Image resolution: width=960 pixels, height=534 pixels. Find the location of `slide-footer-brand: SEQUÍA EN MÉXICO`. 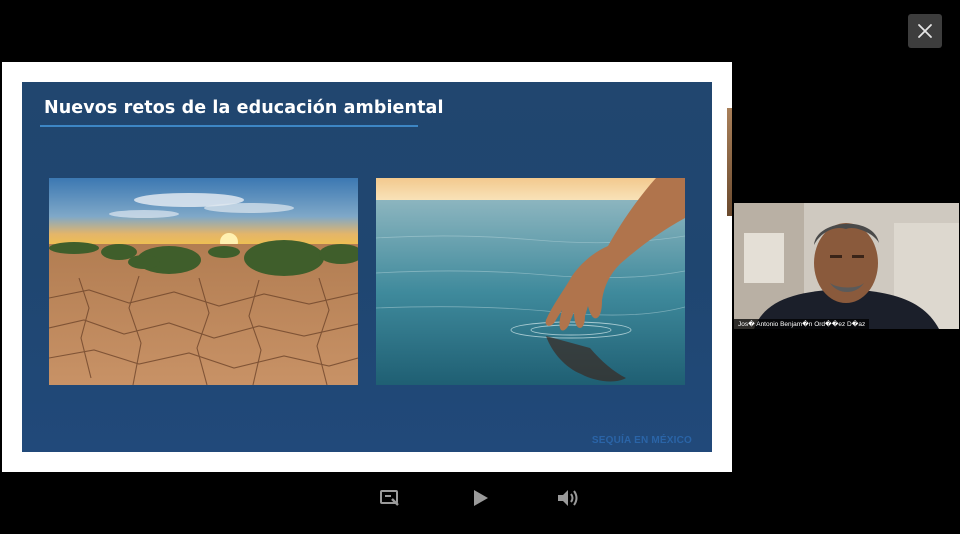

slide-footer-brand: SEQUÍA EN MÉXICO is located at coordinates (641, 440).